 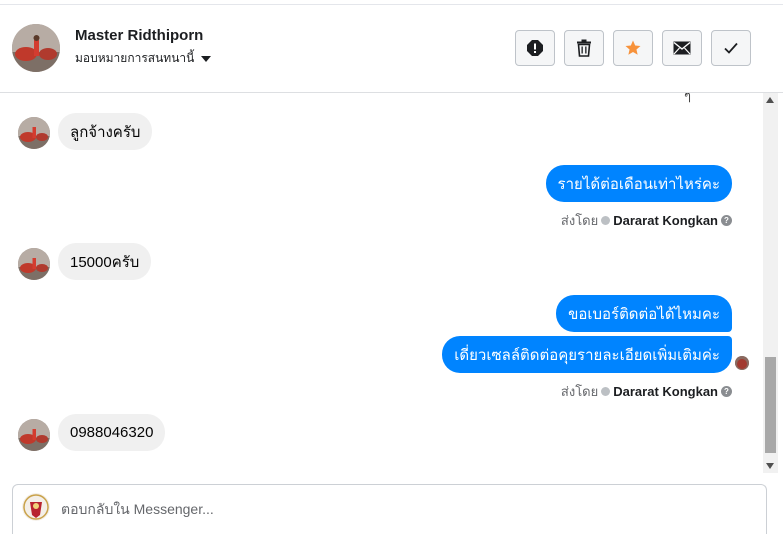 I want to click on reply-input, so click(x=361, y=509).